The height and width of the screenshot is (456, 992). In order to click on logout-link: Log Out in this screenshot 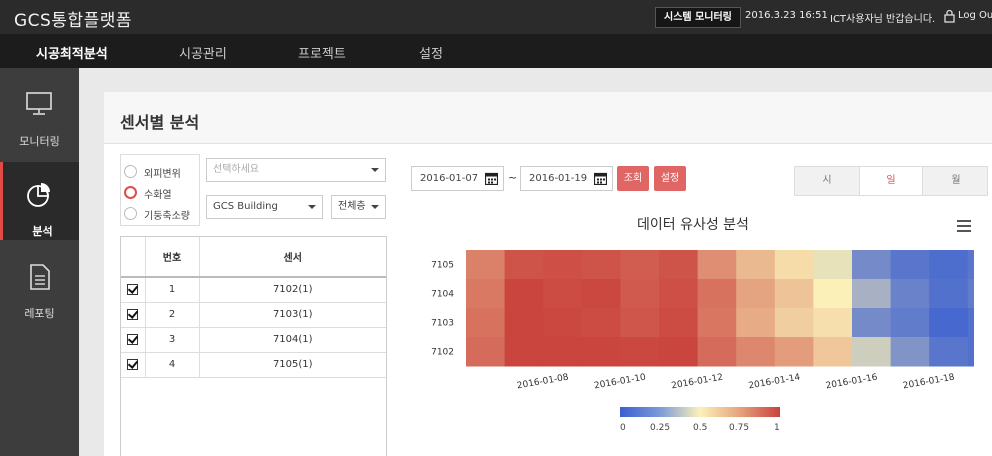, I will do `click(975, 15)`.